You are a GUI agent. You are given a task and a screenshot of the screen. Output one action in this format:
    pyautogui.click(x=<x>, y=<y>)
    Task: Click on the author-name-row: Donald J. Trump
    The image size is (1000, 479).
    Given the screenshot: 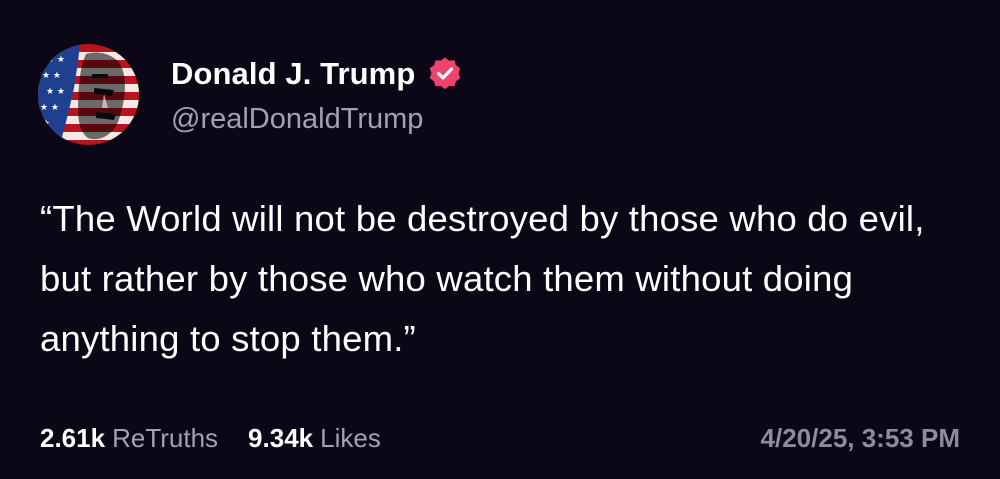 What is the action you would take?
    pyautogui.click(x=317, y=74)
    